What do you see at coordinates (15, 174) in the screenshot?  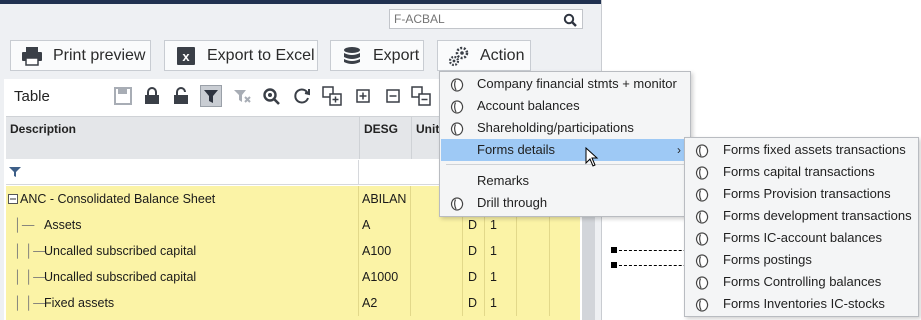 I see `row-filter-icon` at bounding box center [15, 174].